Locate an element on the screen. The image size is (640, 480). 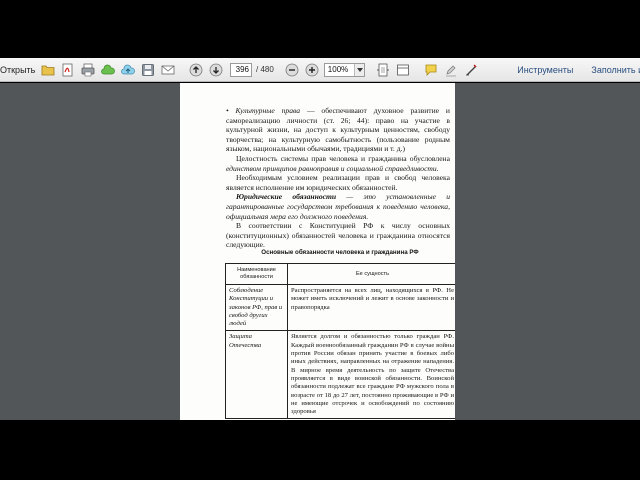
legal-duties-term: Юридические обязанности is located at coordinates (286, 197).